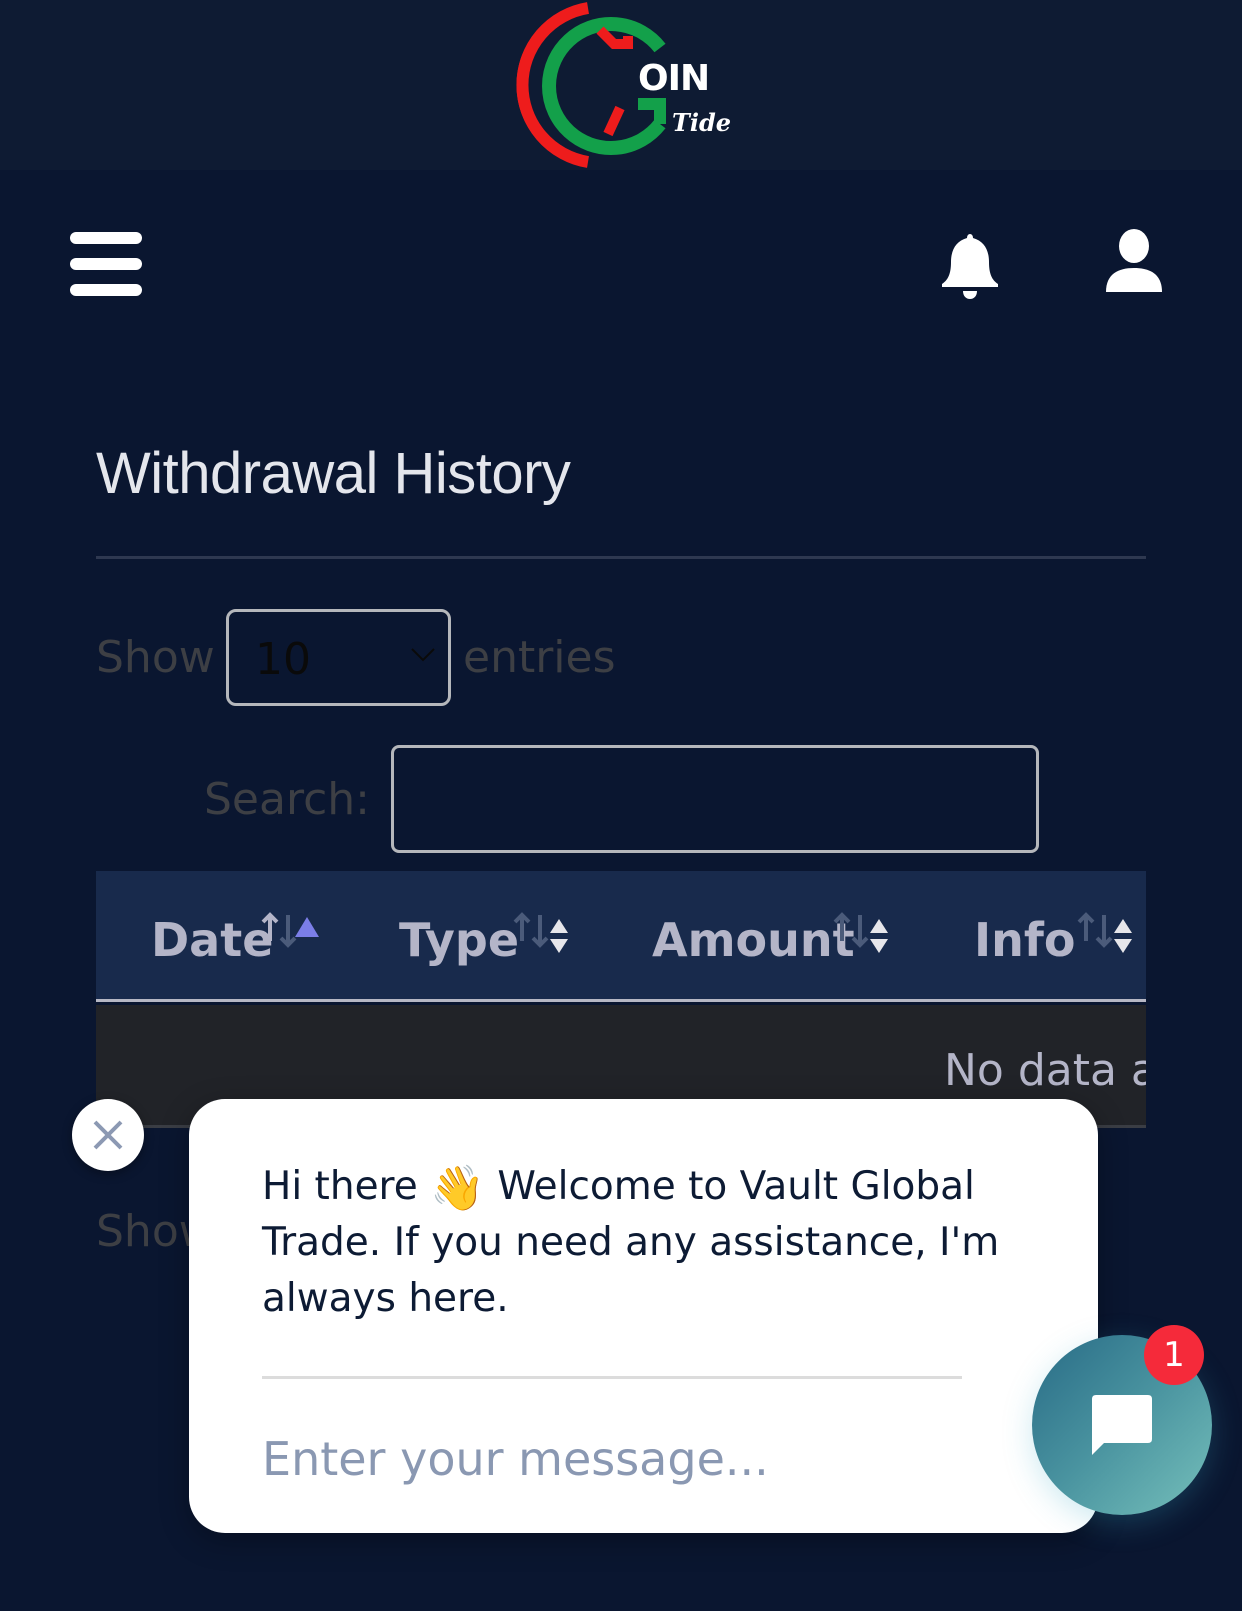 Image resolution: width=1242 pixels, height=1611 pixels. Describe the element at coordinates (155, 657) in the screenshot. I see `show-label: Show` at that location.